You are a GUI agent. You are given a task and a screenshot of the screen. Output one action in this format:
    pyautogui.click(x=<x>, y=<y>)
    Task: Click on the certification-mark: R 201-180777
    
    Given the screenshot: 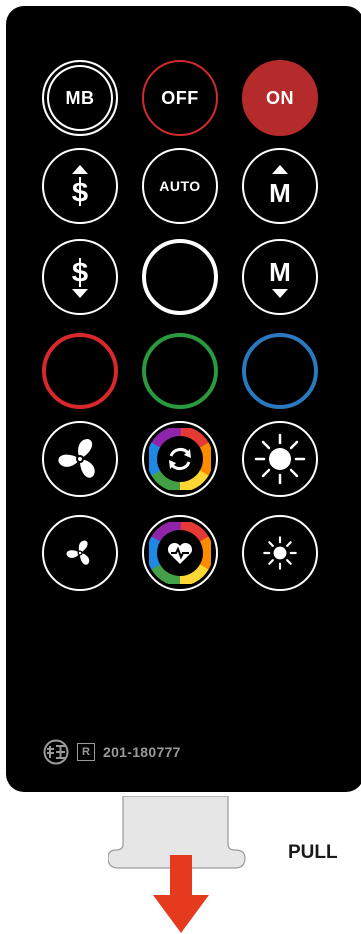 What is the action you would take?
    pyautogui.click(x=112, y=752)
    